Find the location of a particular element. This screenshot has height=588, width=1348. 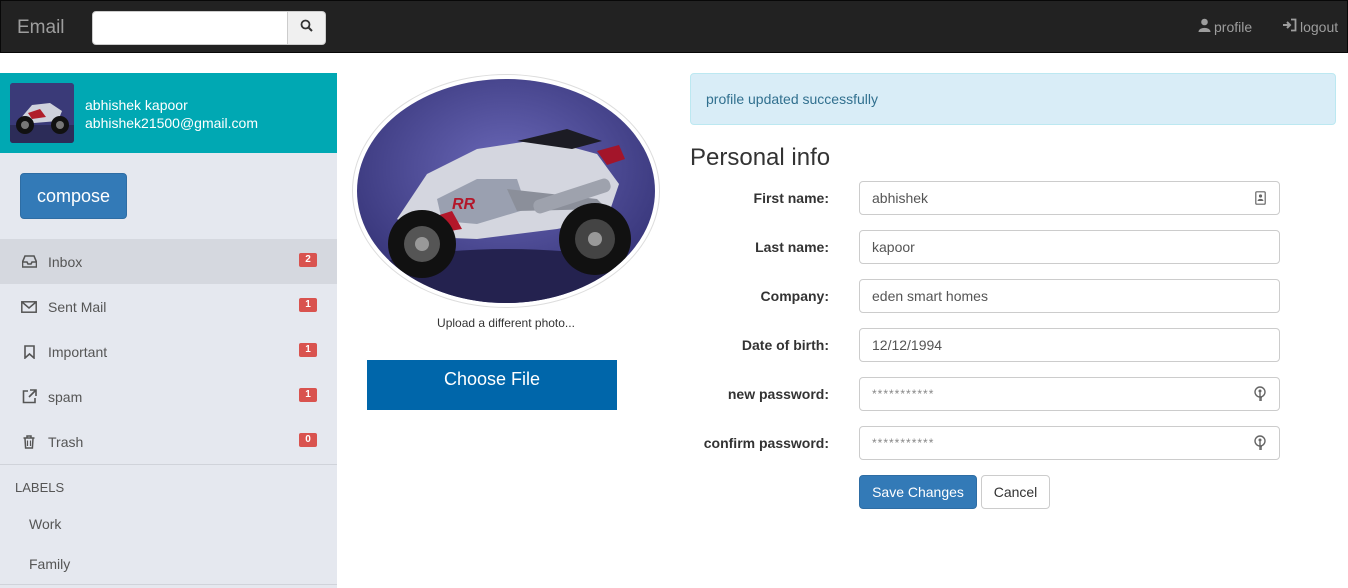

label-item-work: Work is located at coordinates (45, 524).